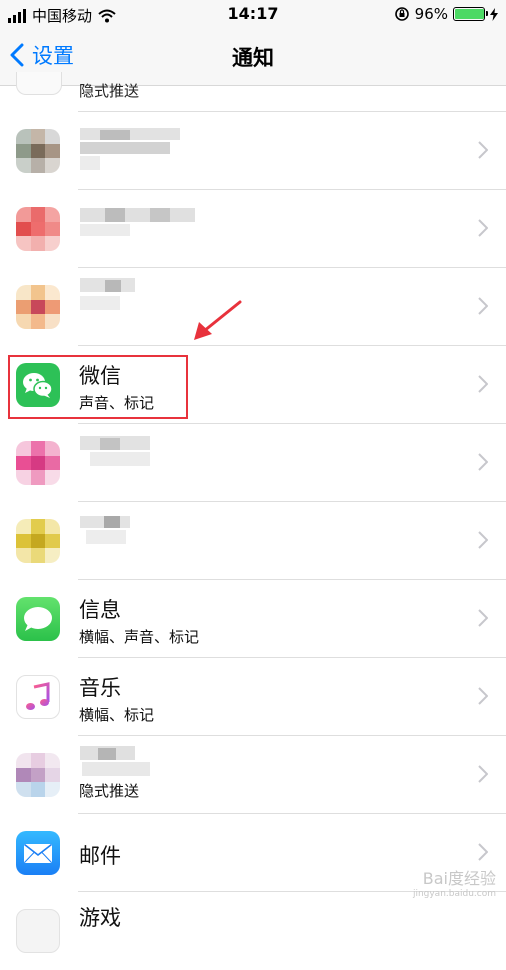 This screenshot has height=970, width=506. I want to click on messages-icon, so click(38, 619).